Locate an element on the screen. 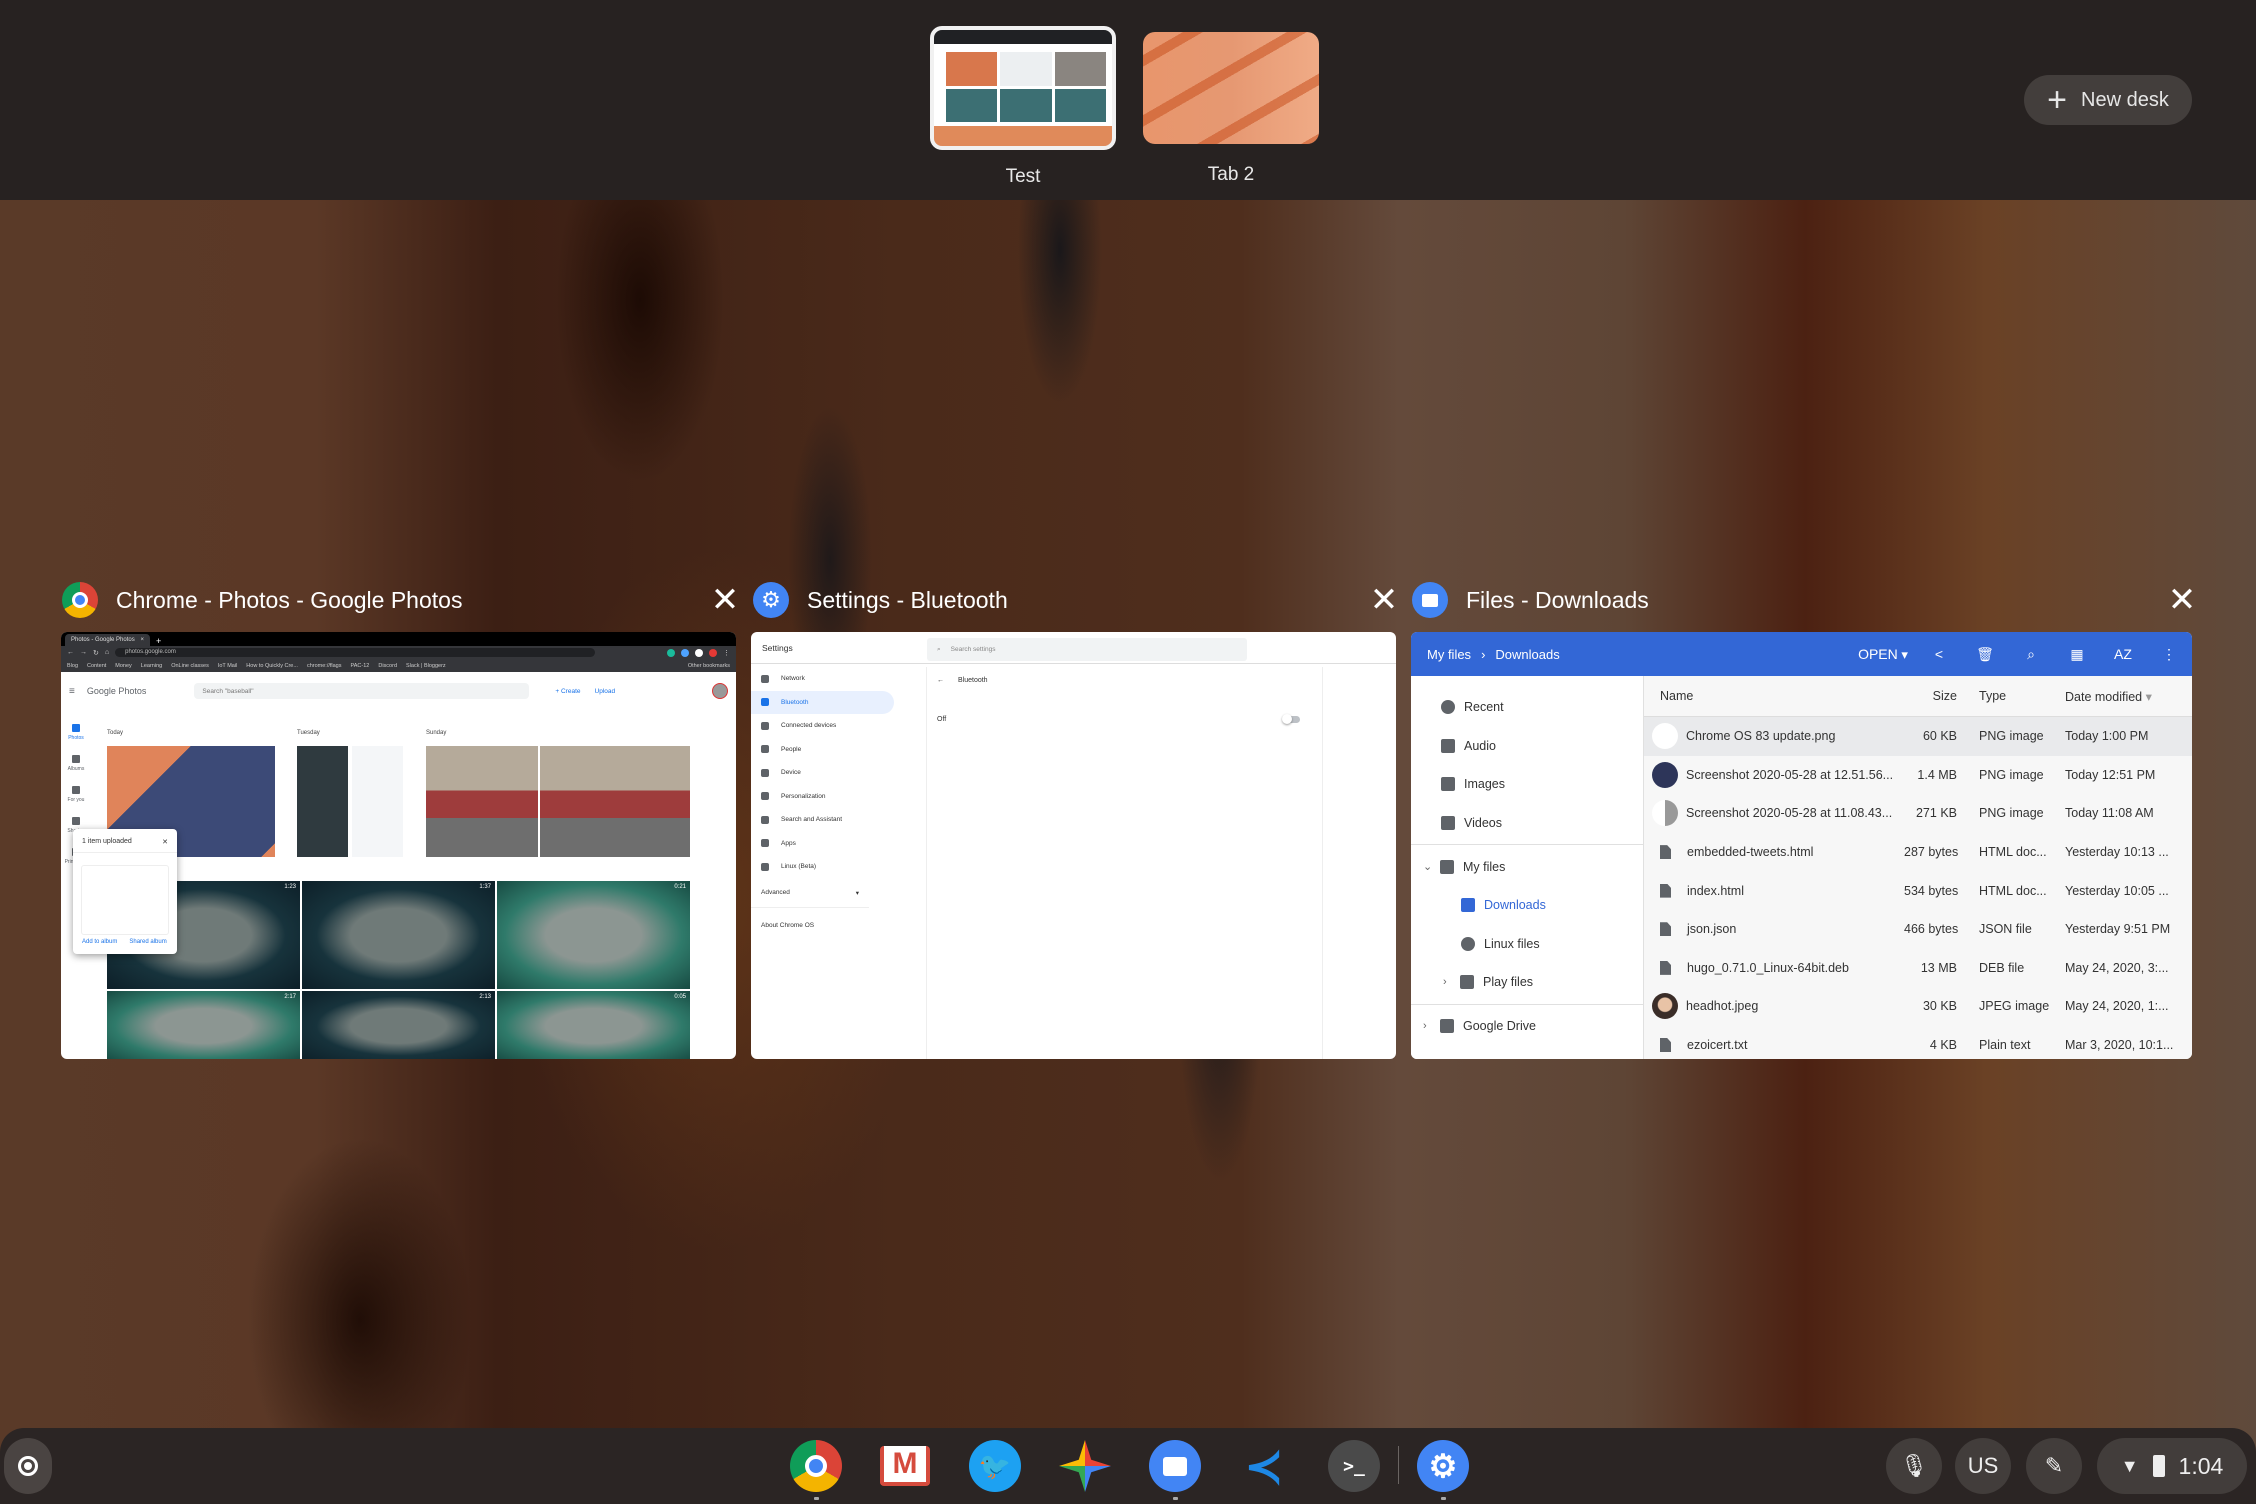  bookmark: PAC-12 is located at coordinates (360, 666).